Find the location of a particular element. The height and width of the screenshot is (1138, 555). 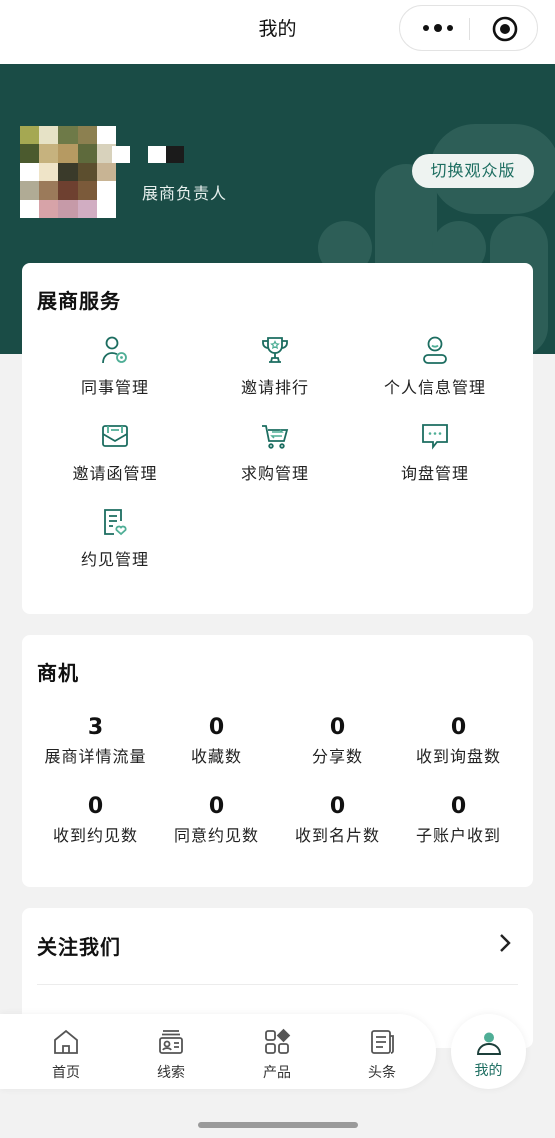

stat-label: 收到询盘数 is located at coordinates (458, 756).